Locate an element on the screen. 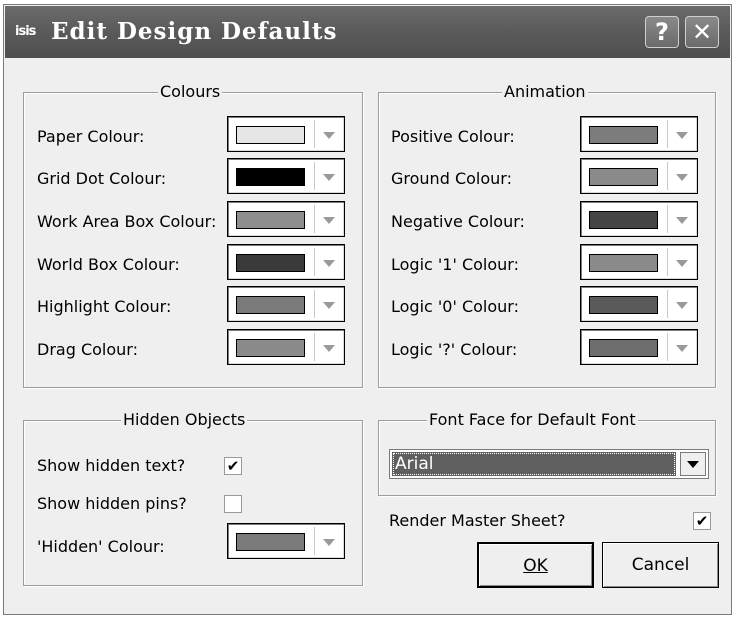  render-master-sheet-checkbox: ✔ is located at coordinates (702, 521).